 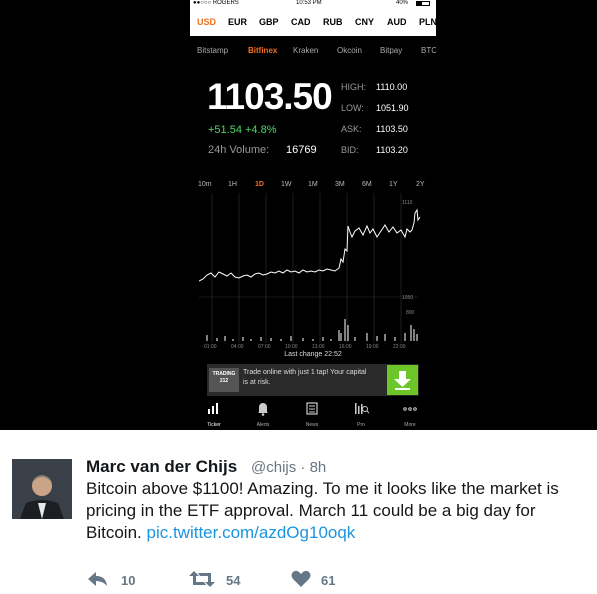 What do you see at coordinates (242, 130) in the screenshot?
I see `price-change: +51.54 +4.8%` at bounding box center [242, 130].